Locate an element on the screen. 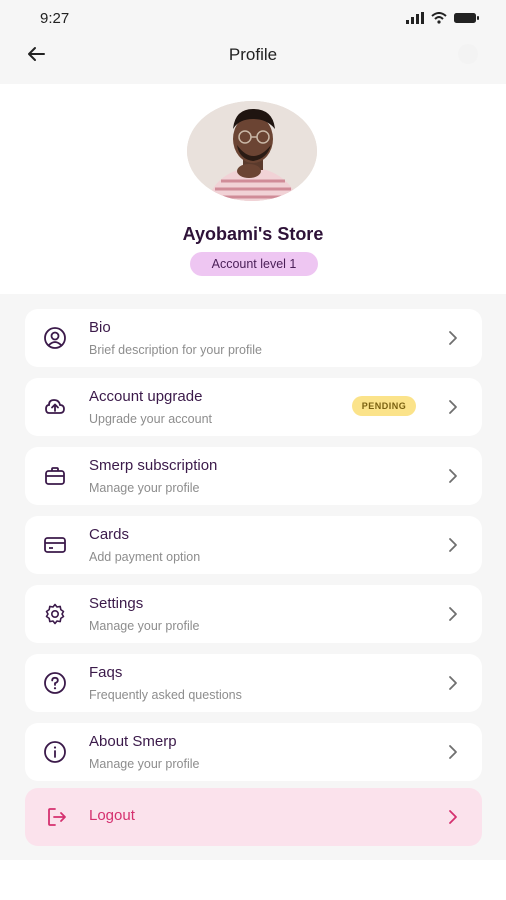  avatar-image is located at coordinates (252, 151).